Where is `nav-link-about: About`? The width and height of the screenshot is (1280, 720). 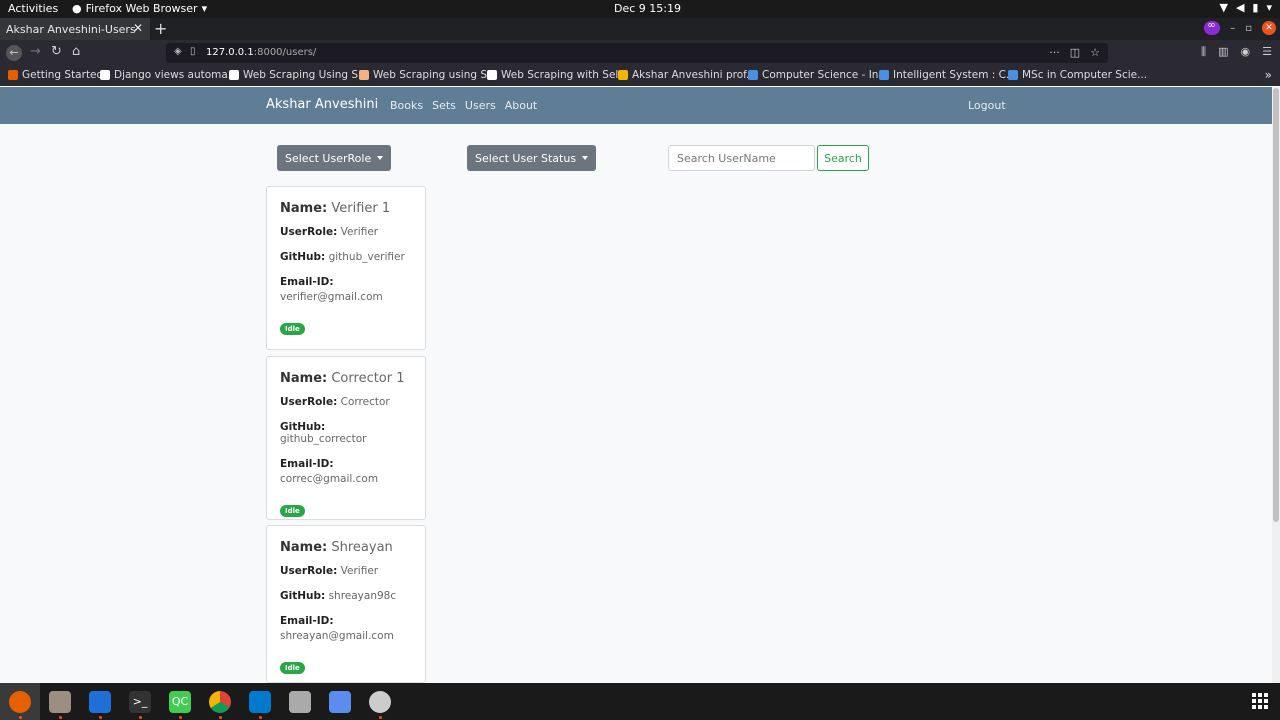 nav-link-about: About is located at coordinates (521, 105).